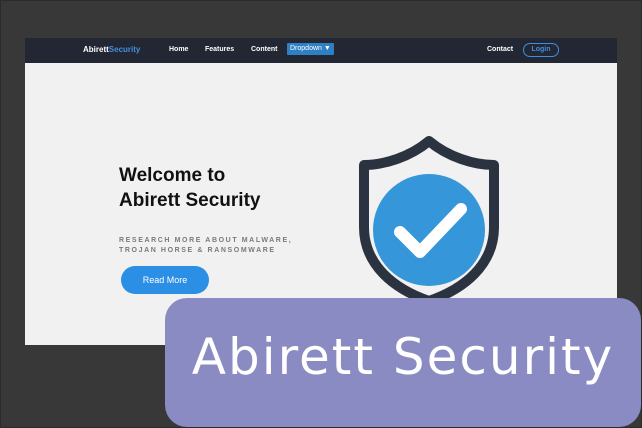 This screenshot has height=428, width=642. I want to click on brand-logo: AbirettSecurity, so click(111, 49).